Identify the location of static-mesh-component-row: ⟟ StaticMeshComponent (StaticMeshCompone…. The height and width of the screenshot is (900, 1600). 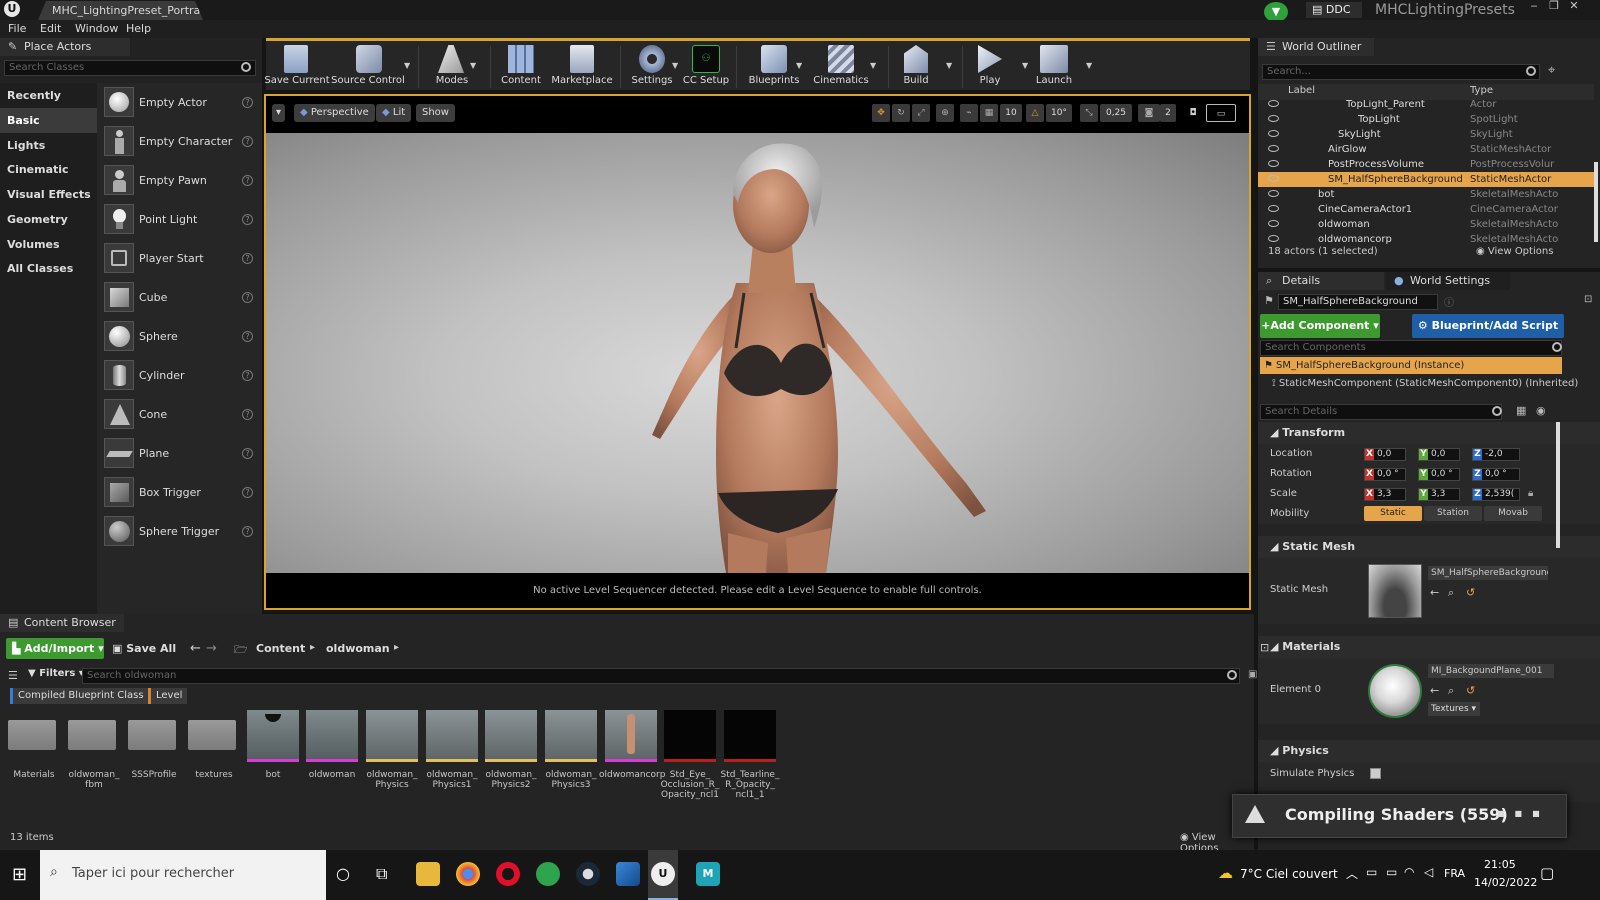
(1425, 383).